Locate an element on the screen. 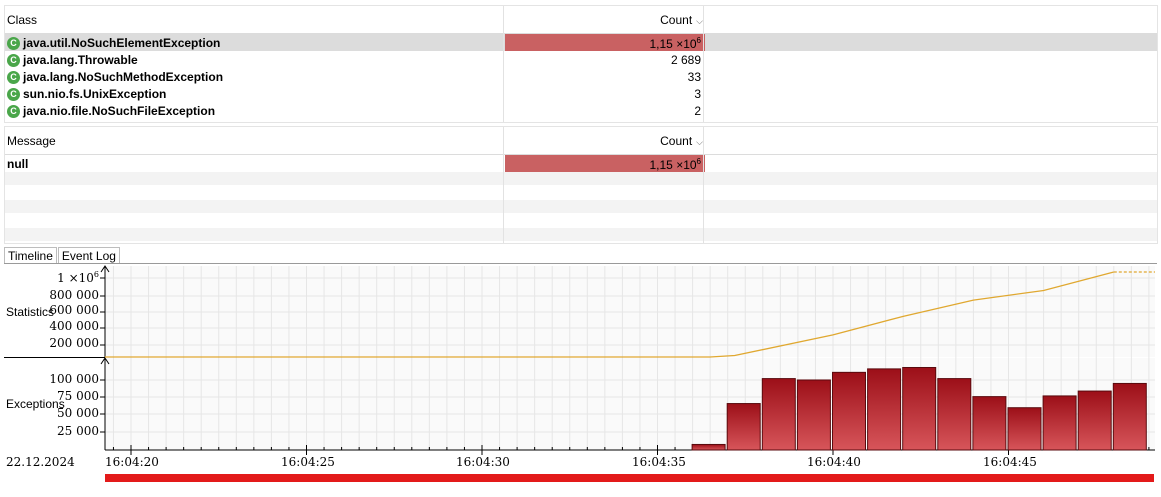 This screenshot has height=497, width=1161. stat-tick-label: 800 000 is located at coordinates (74, 295).